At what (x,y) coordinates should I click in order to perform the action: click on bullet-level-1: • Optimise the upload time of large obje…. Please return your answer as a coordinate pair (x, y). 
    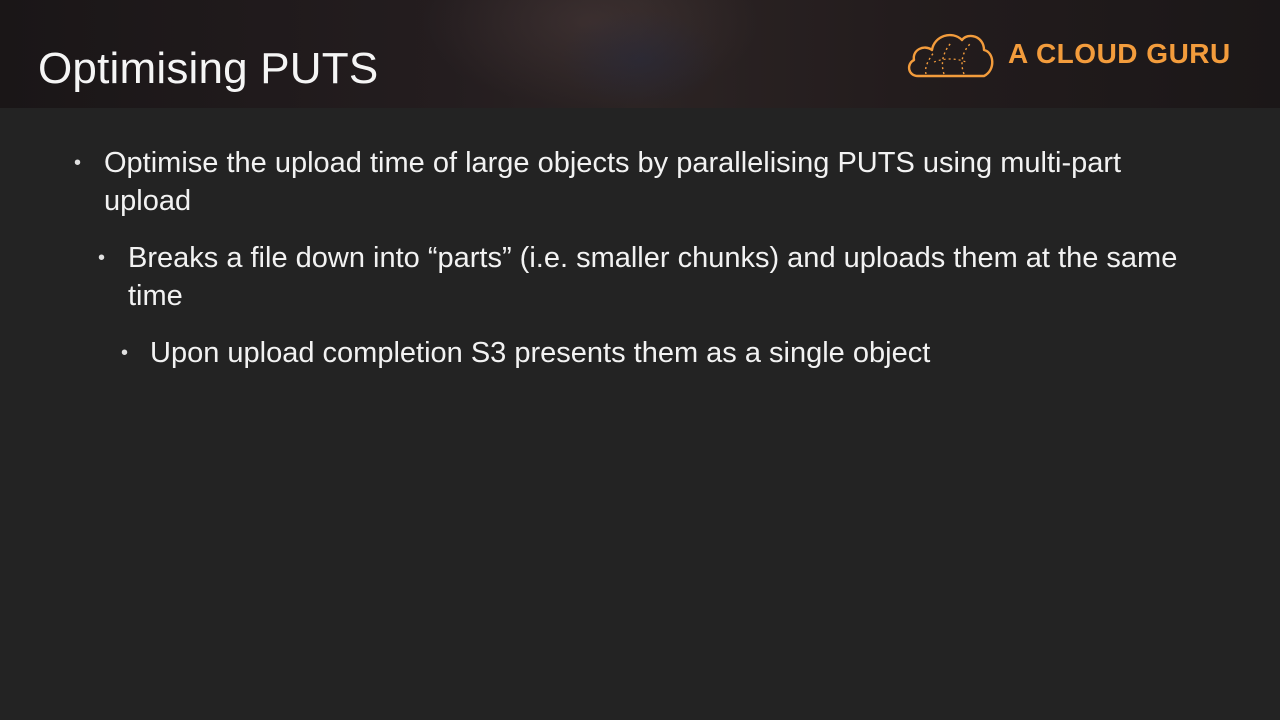
    Looking at the image, I should click on (634, 182).